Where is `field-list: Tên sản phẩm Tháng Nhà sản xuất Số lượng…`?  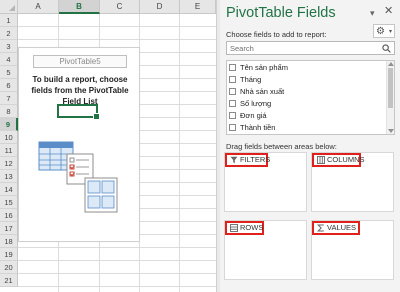
field-list: Tên sản phẩm Tháng Nhà sản xuất Số lượng… is located at coordinates (310, 97).